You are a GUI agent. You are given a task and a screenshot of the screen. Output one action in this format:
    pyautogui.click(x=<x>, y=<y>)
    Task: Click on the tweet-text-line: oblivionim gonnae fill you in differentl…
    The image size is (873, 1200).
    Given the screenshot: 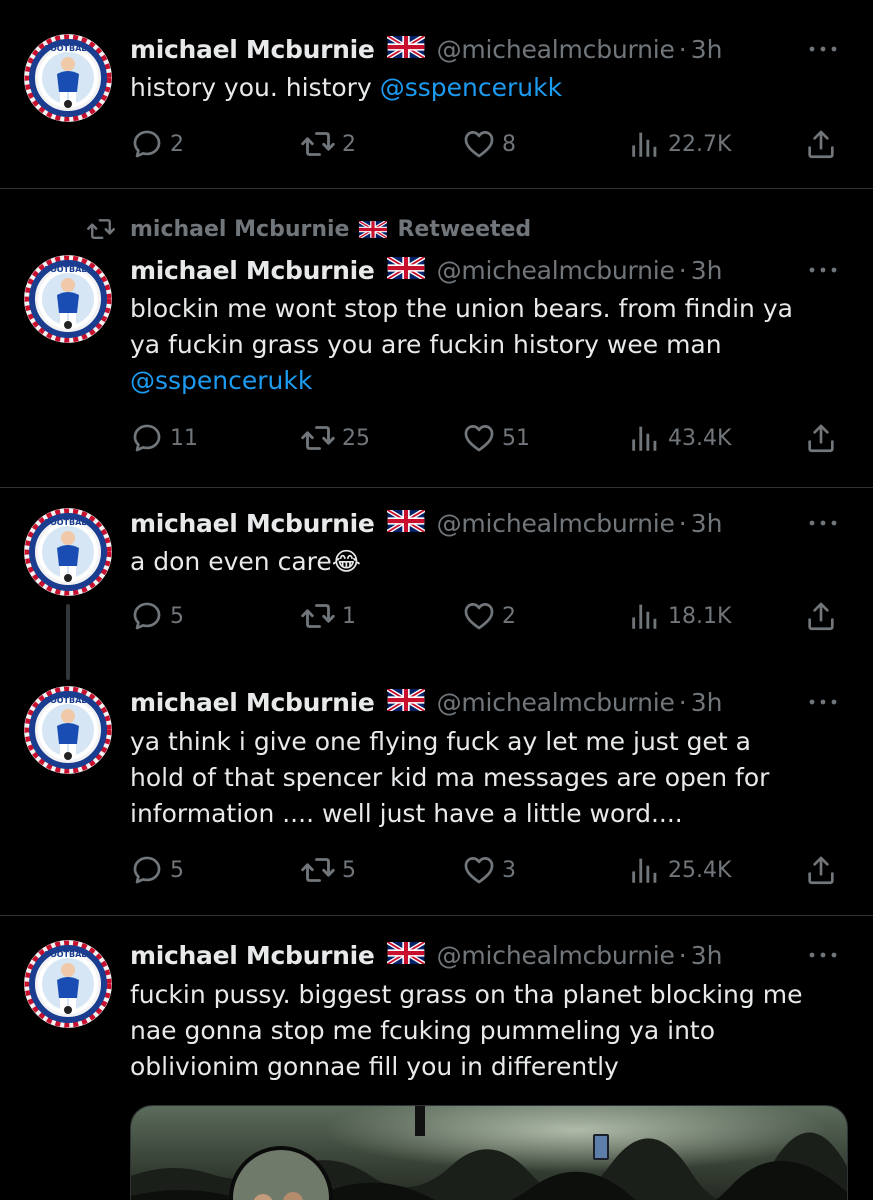 What is the action you would take?
    pyautogui.click(x=374, y=1066)
    